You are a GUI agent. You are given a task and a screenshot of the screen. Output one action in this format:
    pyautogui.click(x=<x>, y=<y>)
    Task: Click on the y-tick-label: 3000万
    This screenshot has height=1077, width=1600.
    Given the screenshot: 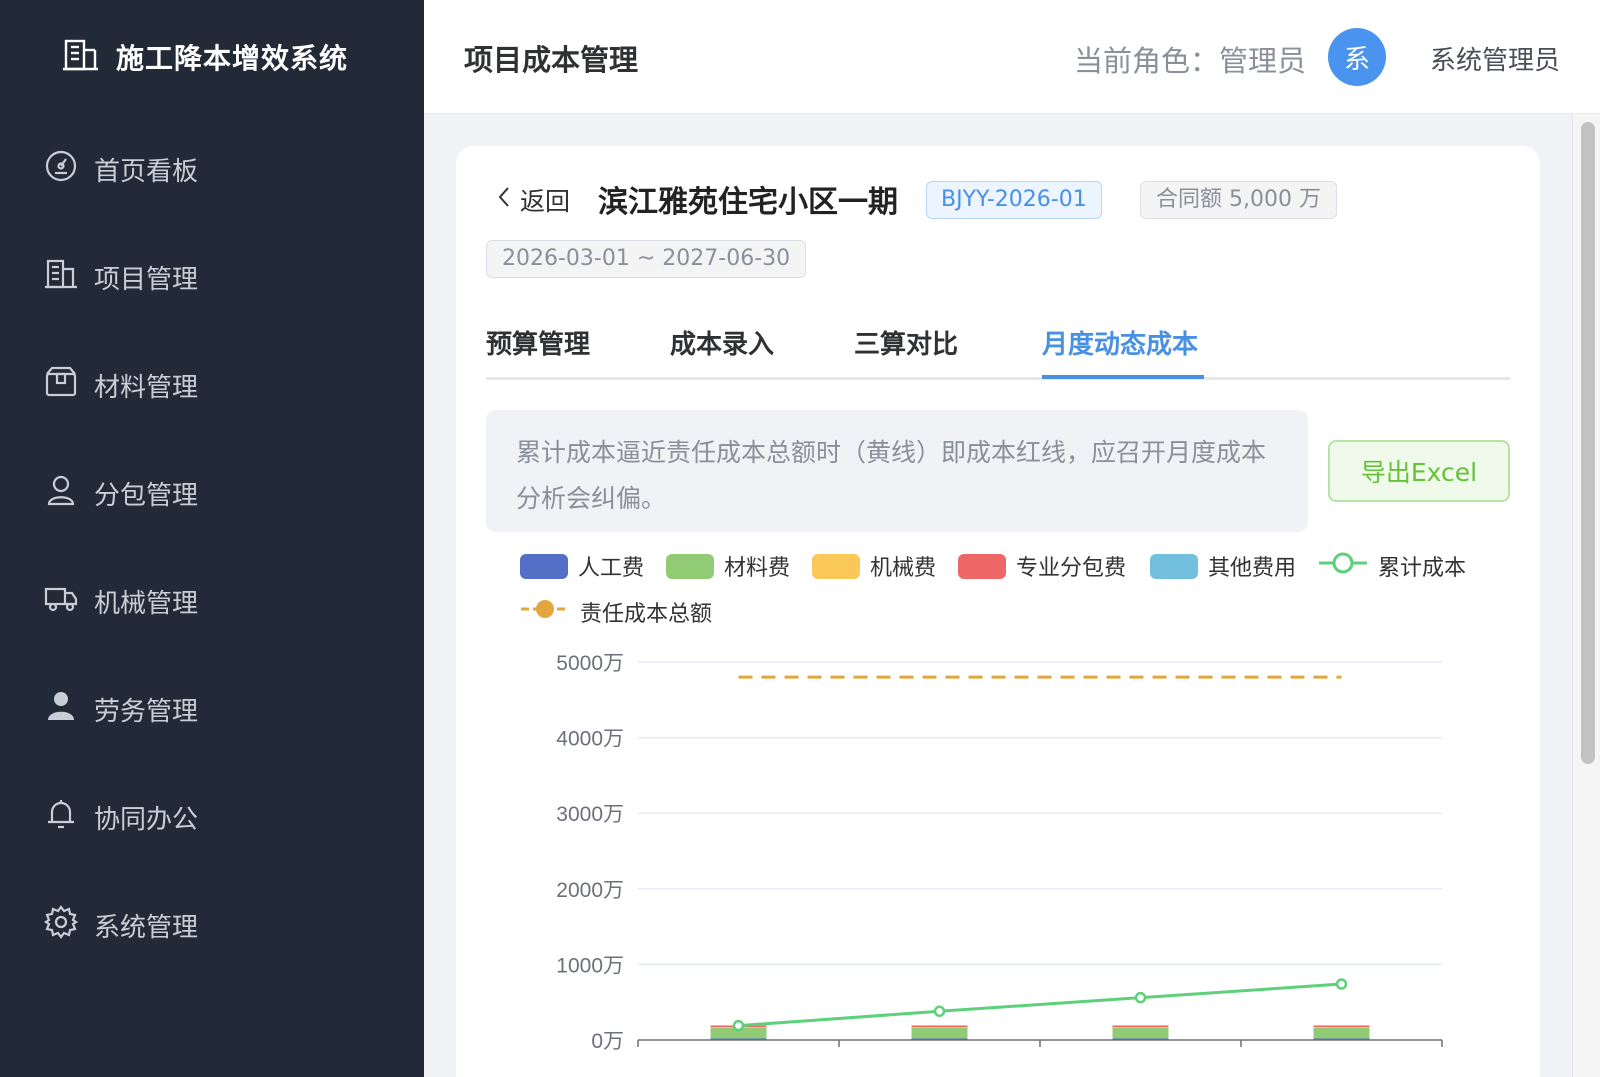 What is the action you would take?
    pyautogui.click(x=590, y=814)
    